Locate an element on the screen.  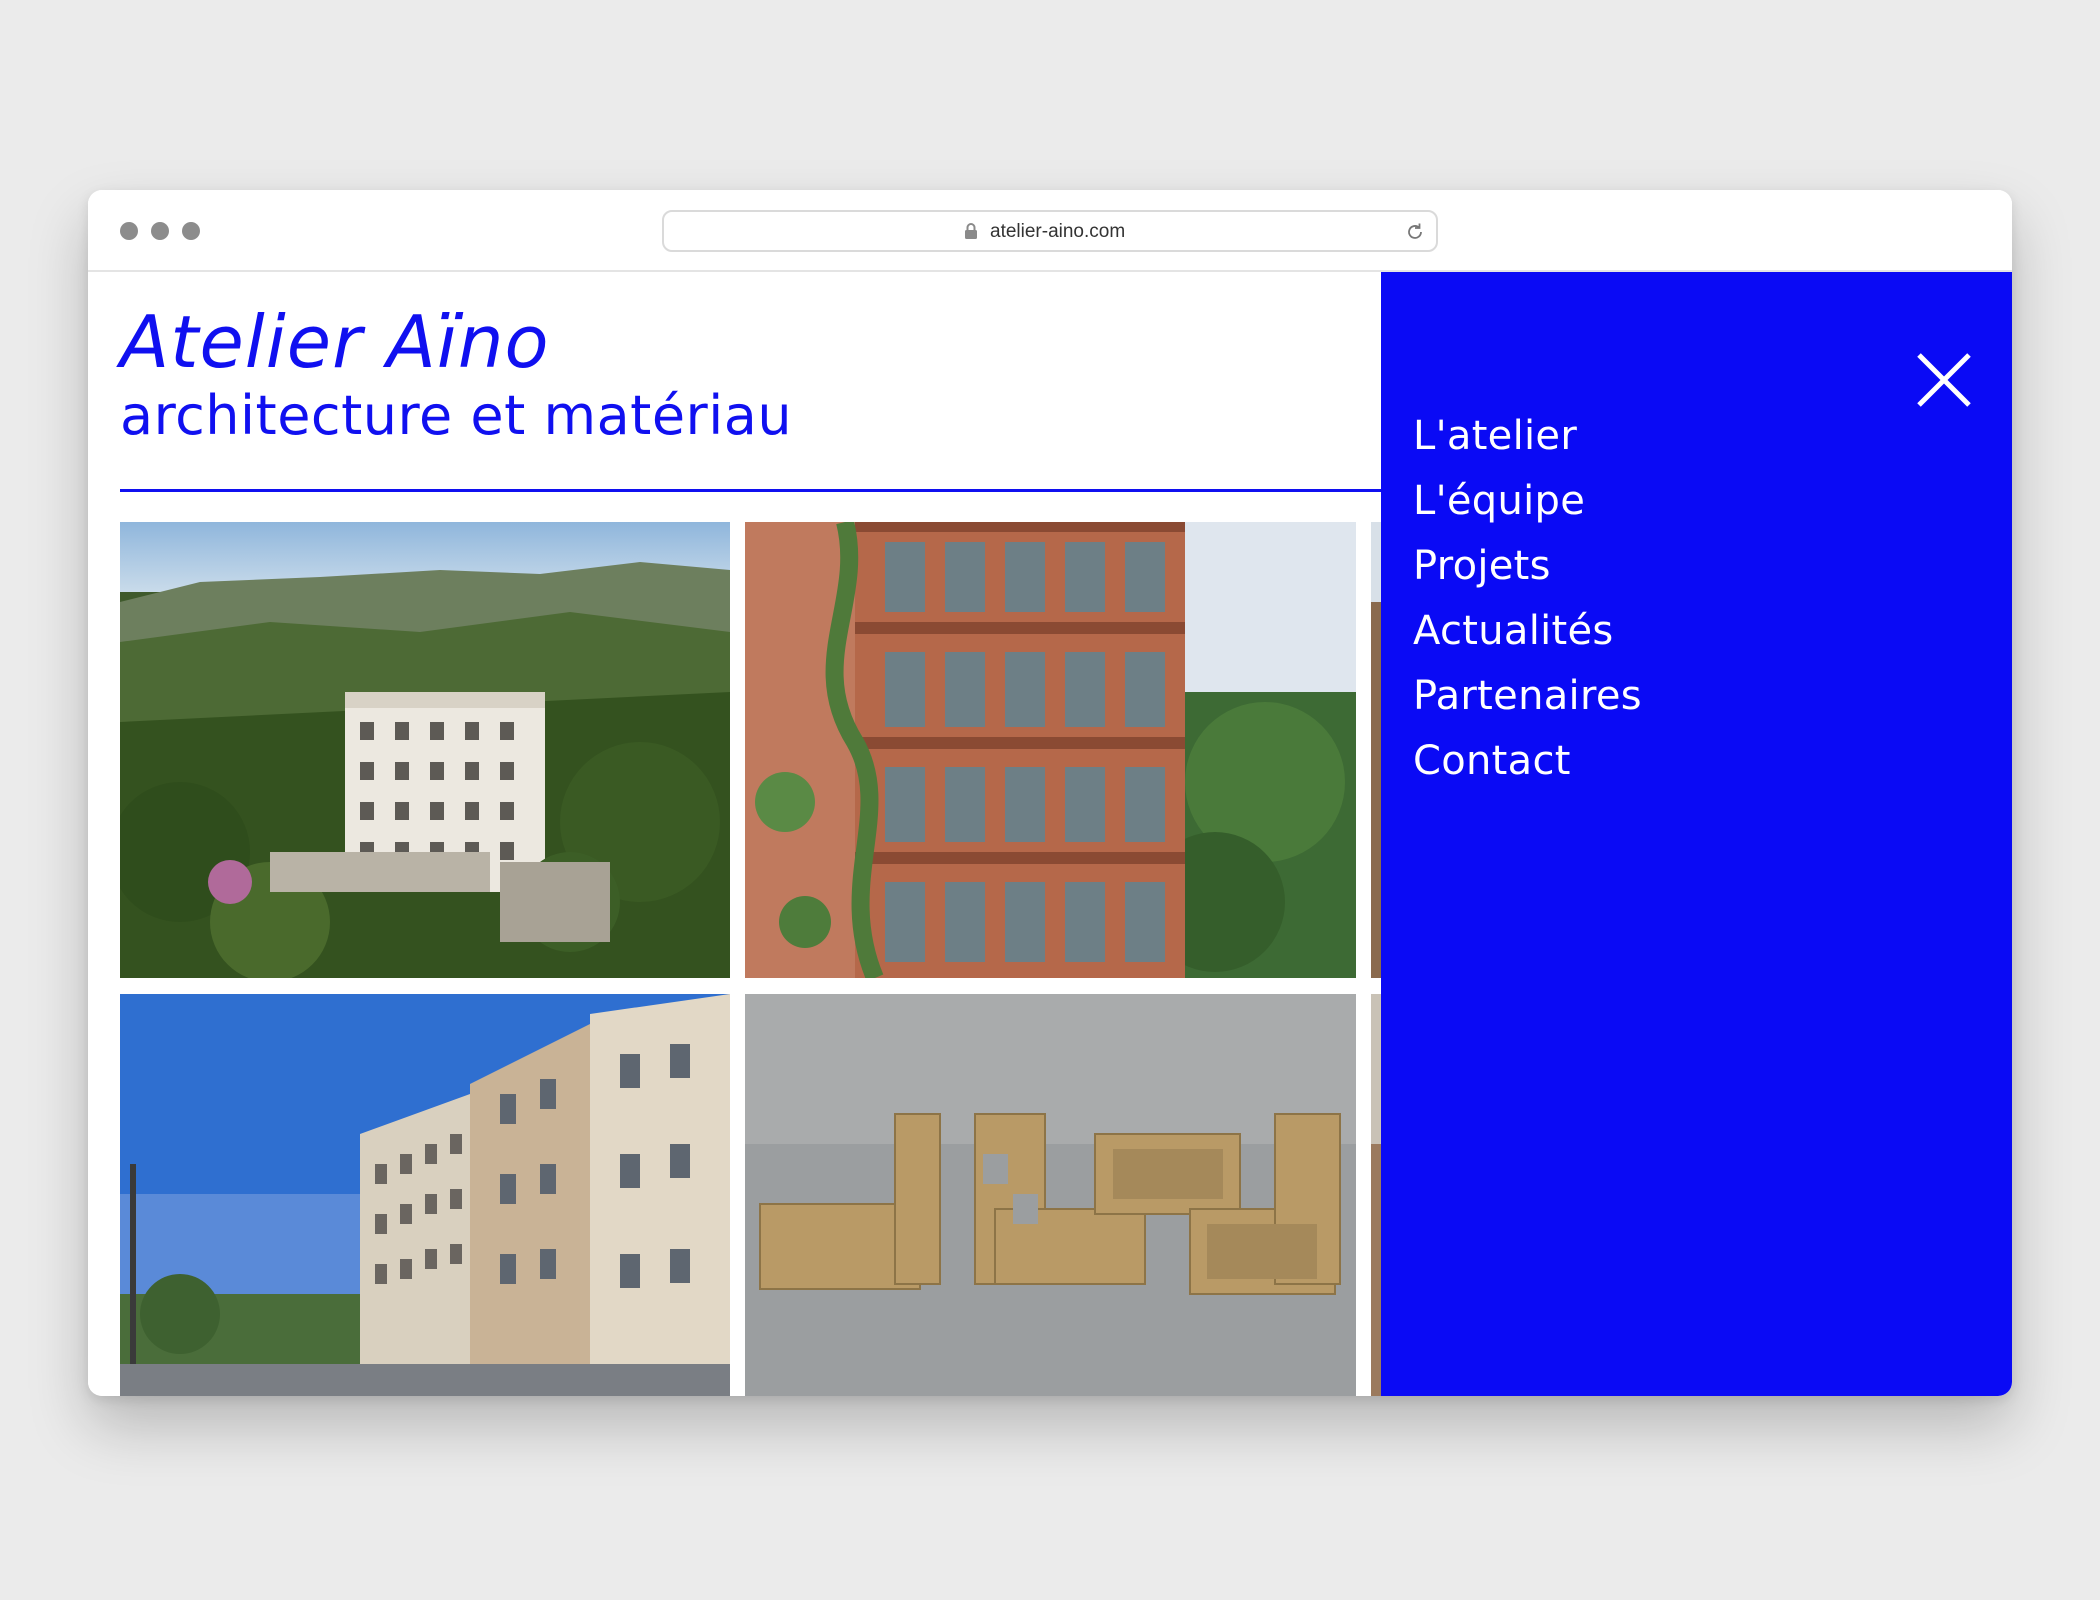
address-bar: atelier-aino.com is located at coordinates (1050, 231).